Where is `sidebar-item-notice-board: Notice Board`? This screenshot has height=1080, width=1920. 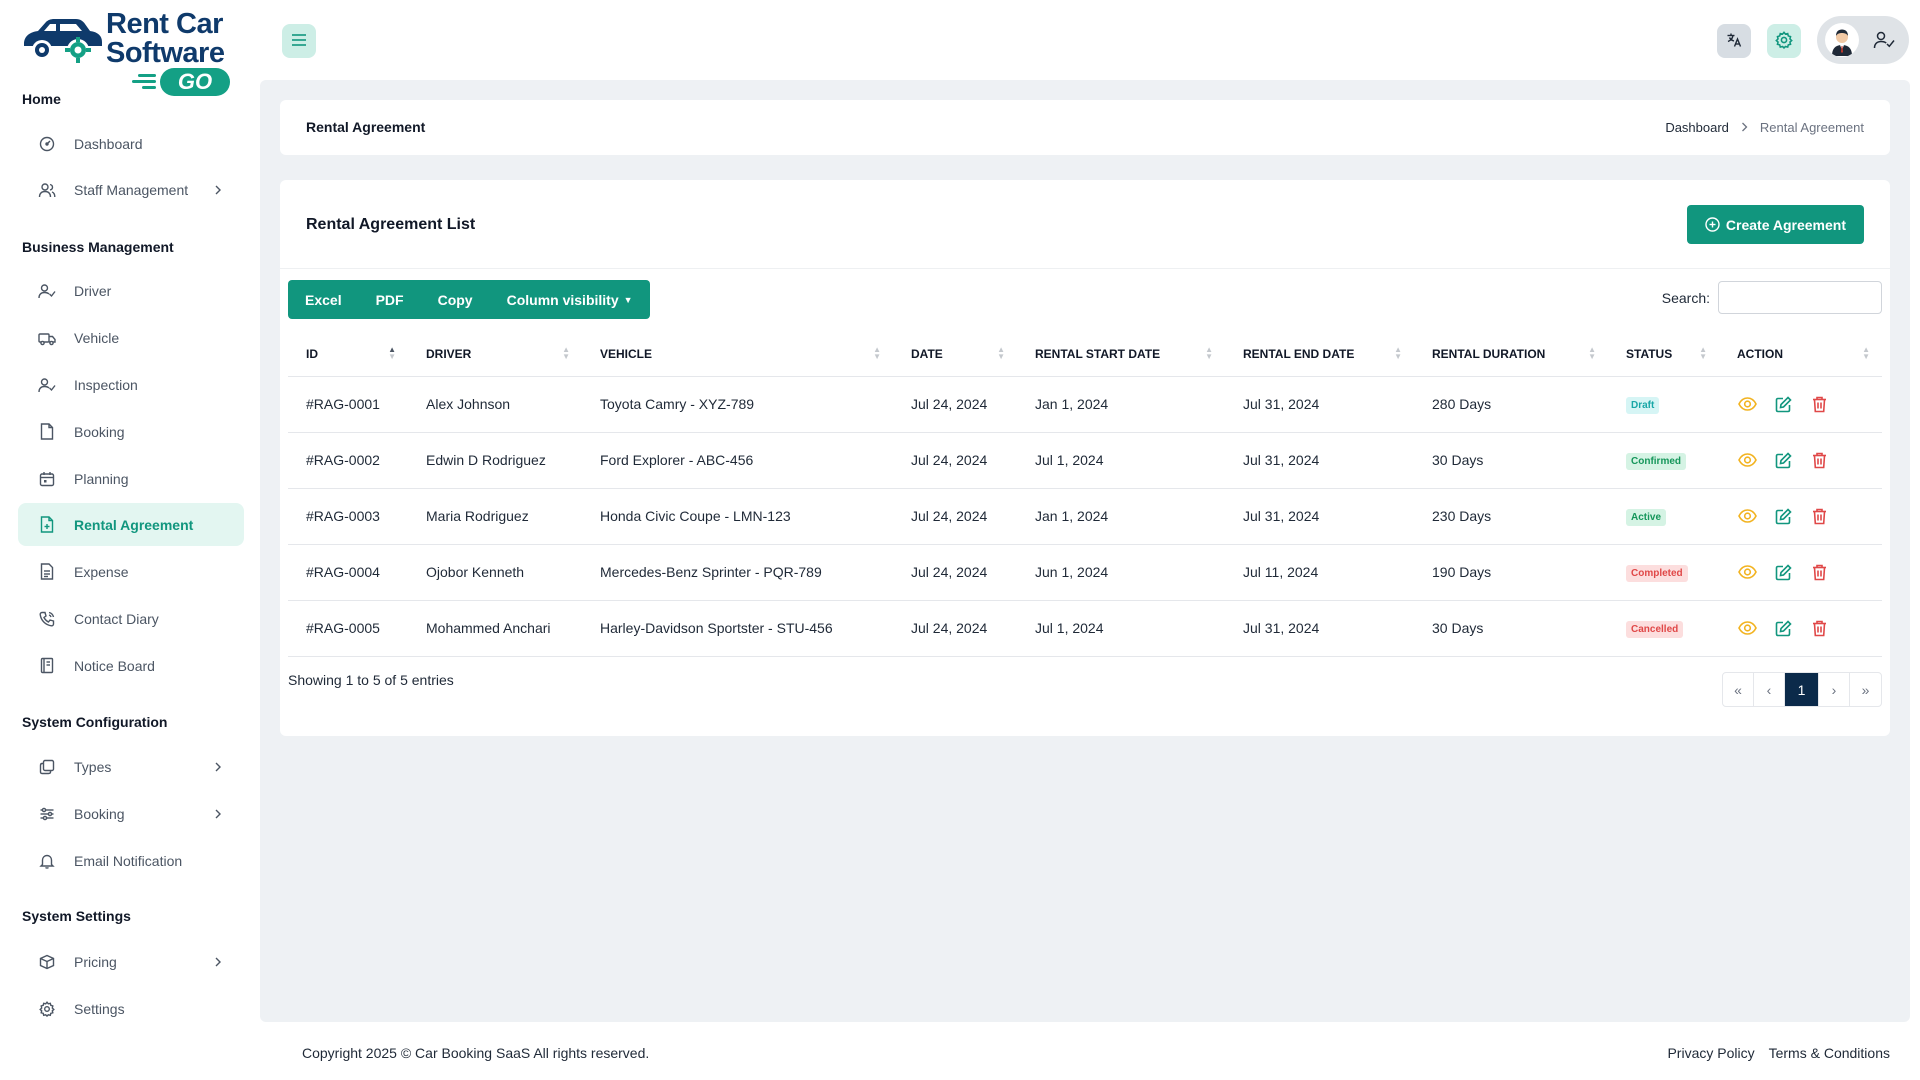 sidebar-item-notice-board: Notice Board is located at coordinates (131, 665).